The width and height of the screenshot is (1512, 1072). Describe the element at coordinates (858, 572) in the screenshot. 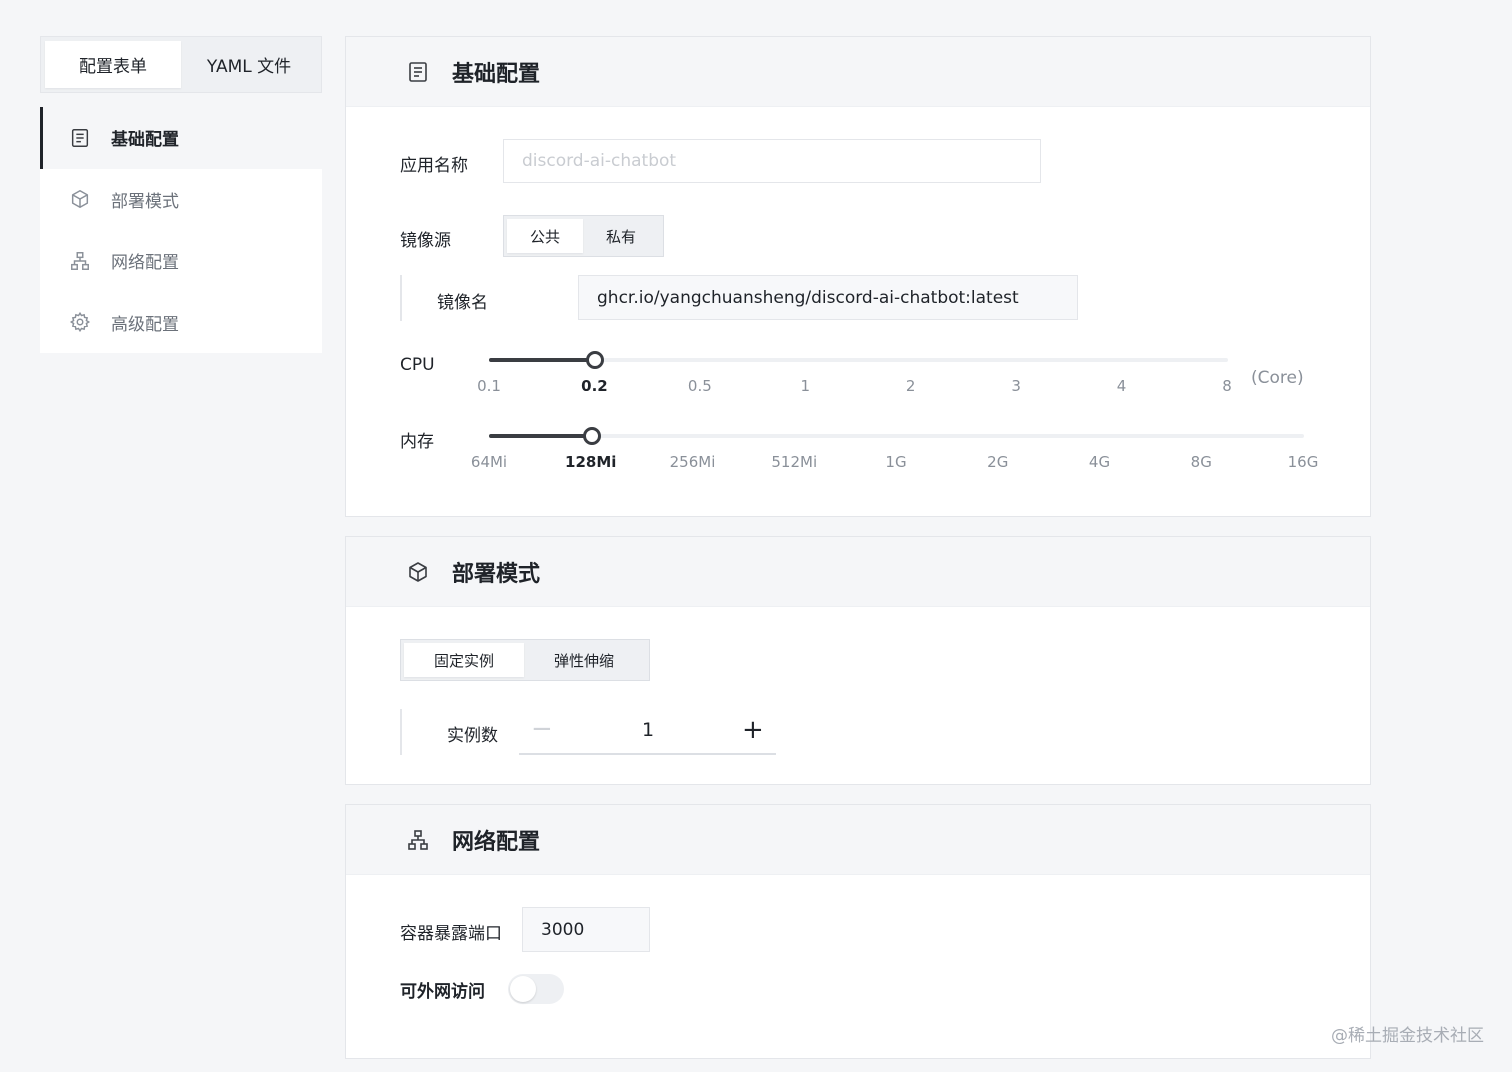

I see `card-header: 部署模式` at that location.